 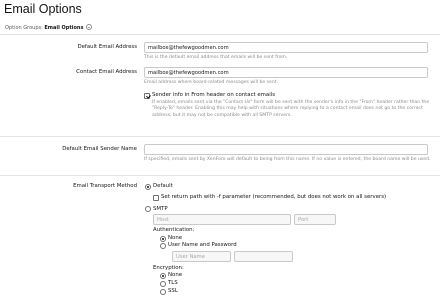 I want to click on return-path-checkbox, so click(x=156, y=197).